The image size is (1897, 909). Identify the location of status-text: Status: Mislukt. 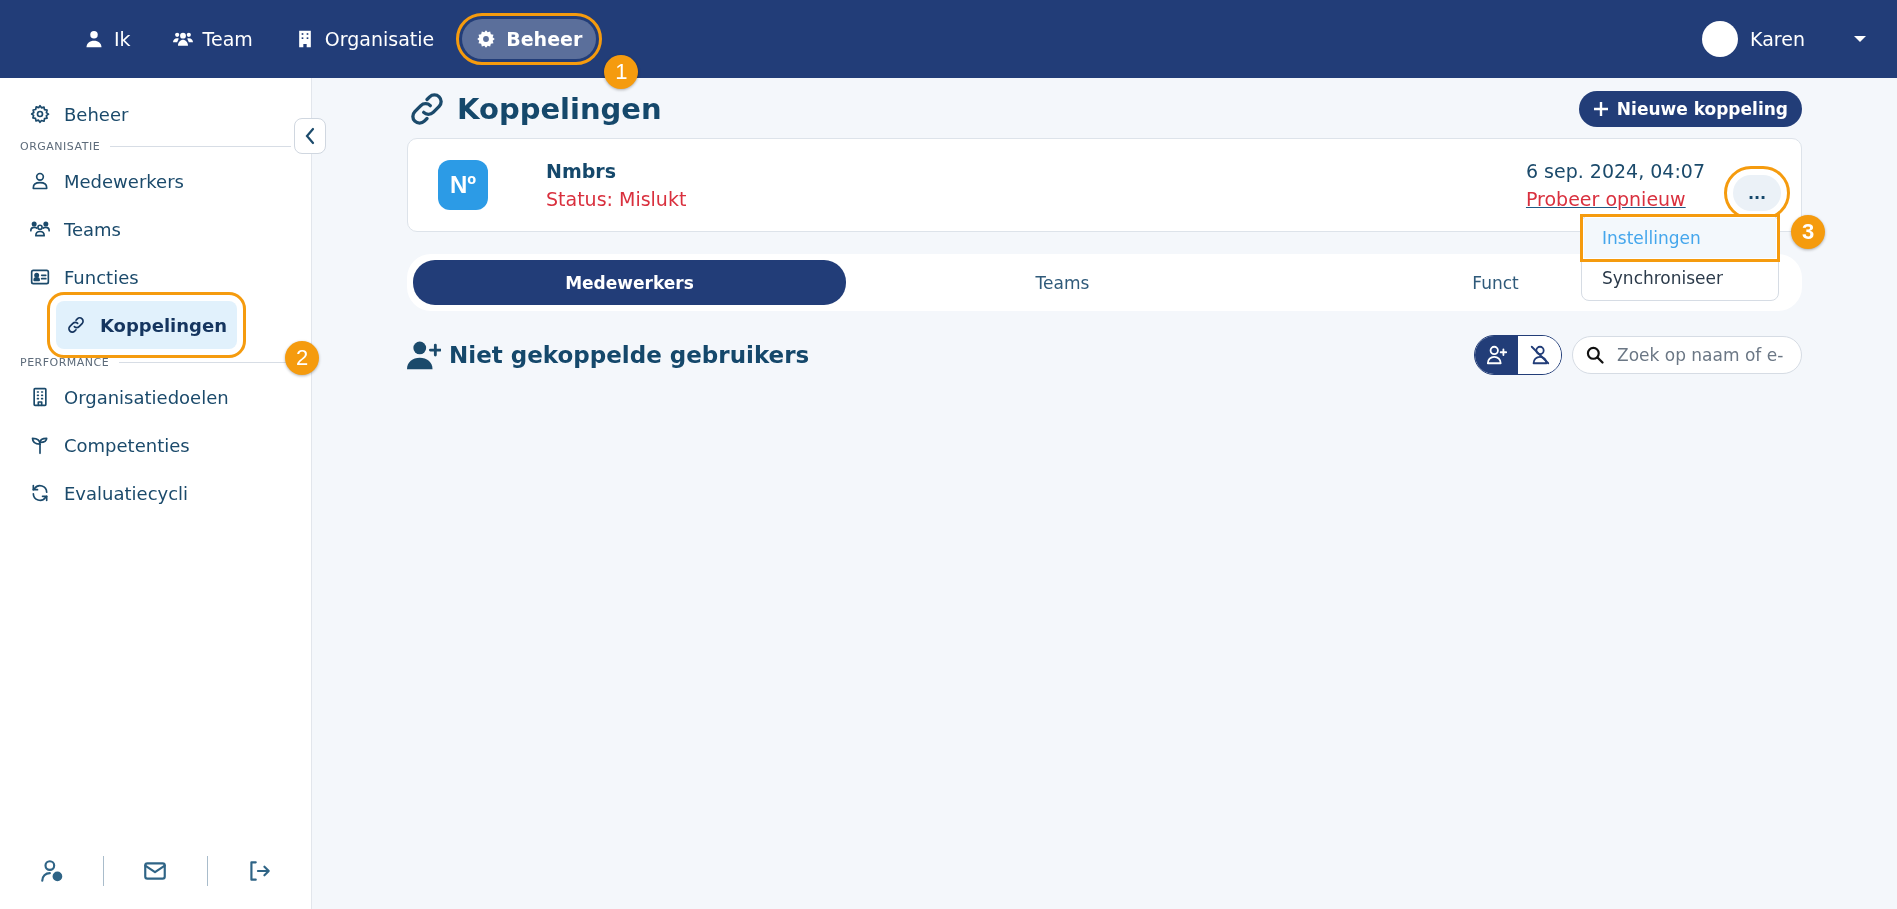
(616, 199).